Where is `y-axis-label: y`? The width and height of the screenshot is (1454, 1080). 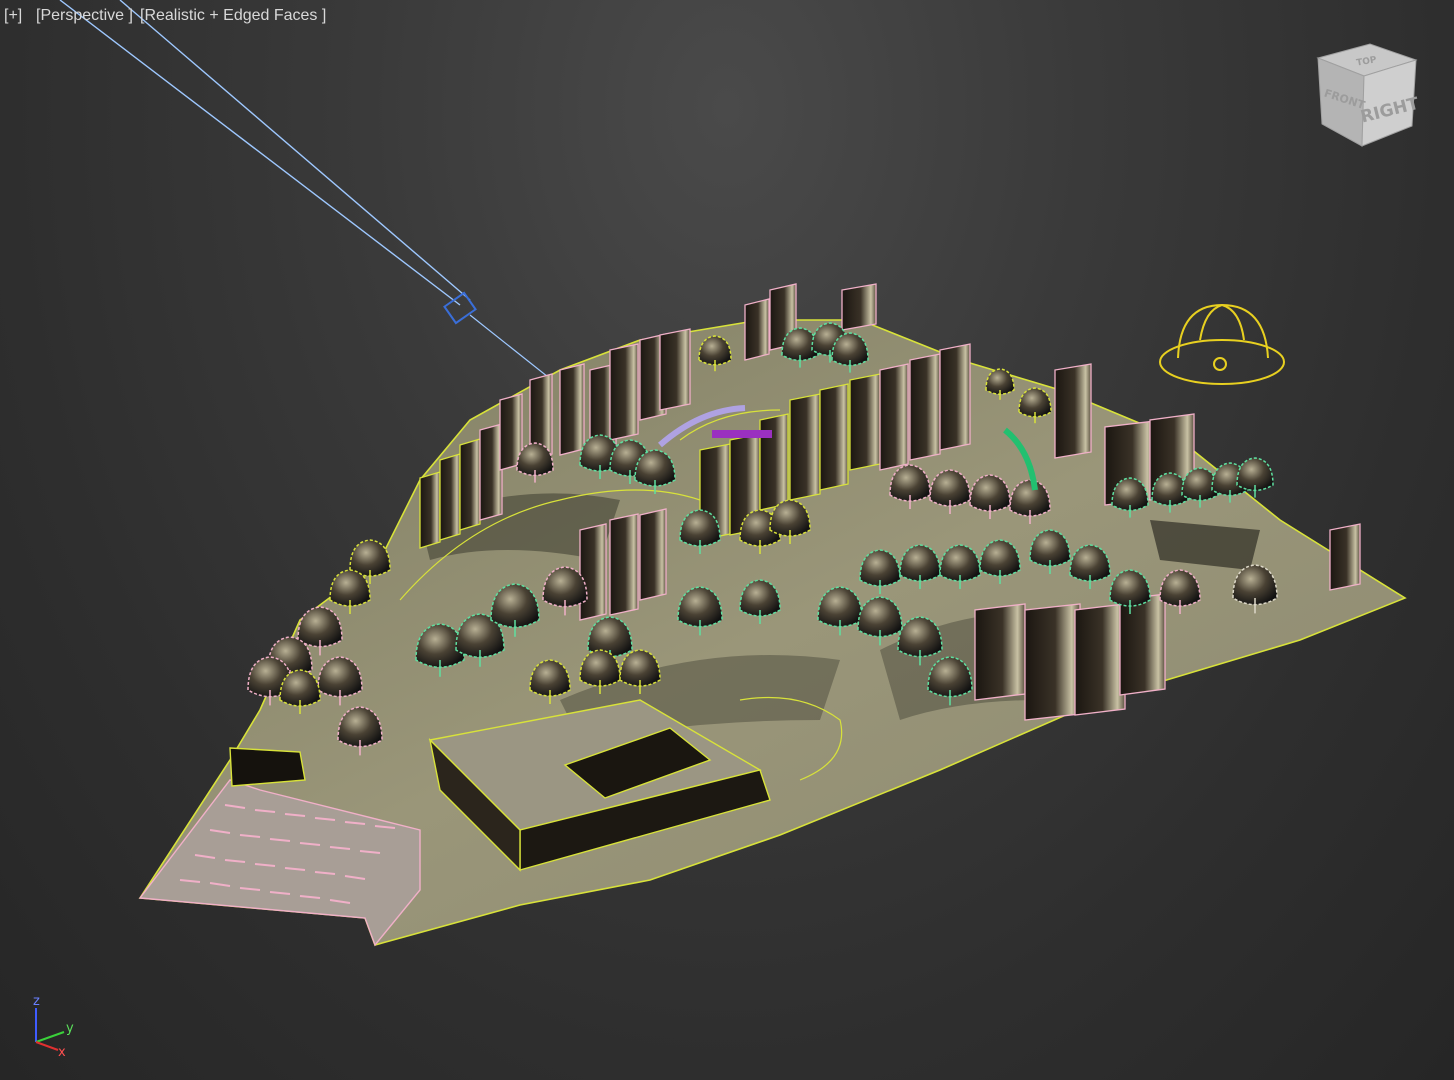
y-axis-label: y is located at coordinates (70, 1028).